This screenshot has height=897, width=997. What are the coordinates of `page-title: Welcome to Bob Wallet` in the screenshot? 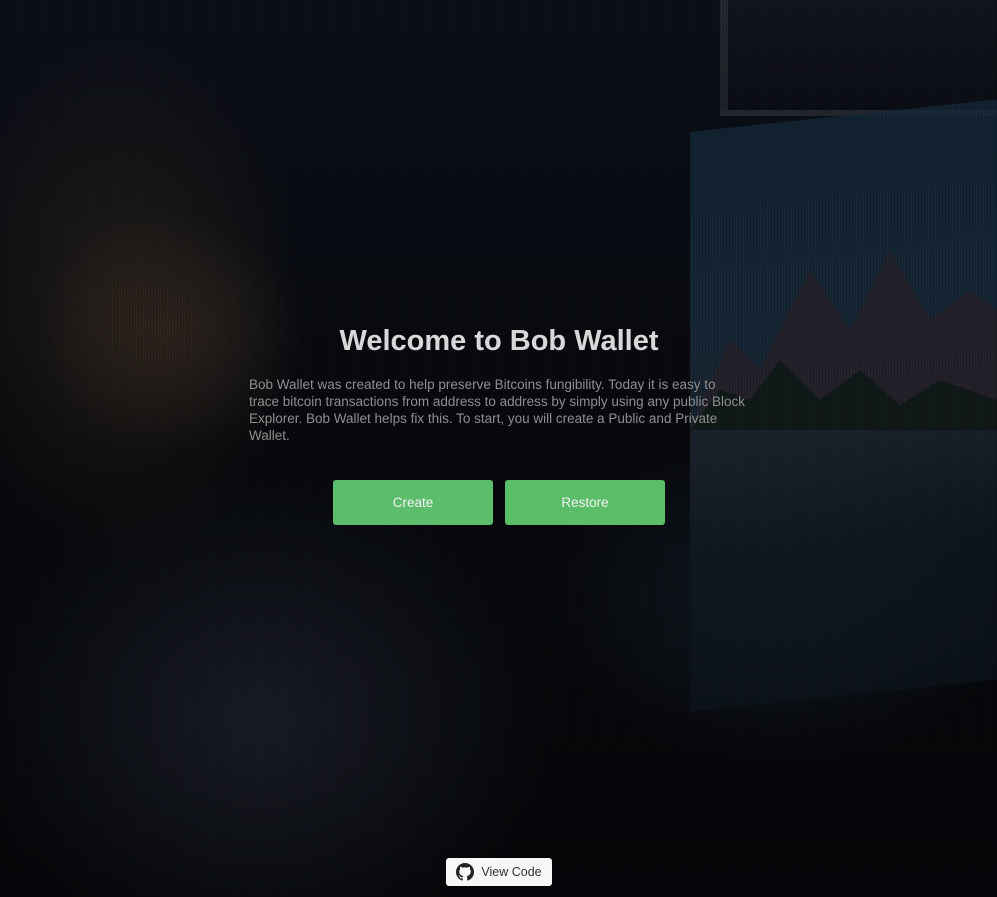 It's located at (499, 341).